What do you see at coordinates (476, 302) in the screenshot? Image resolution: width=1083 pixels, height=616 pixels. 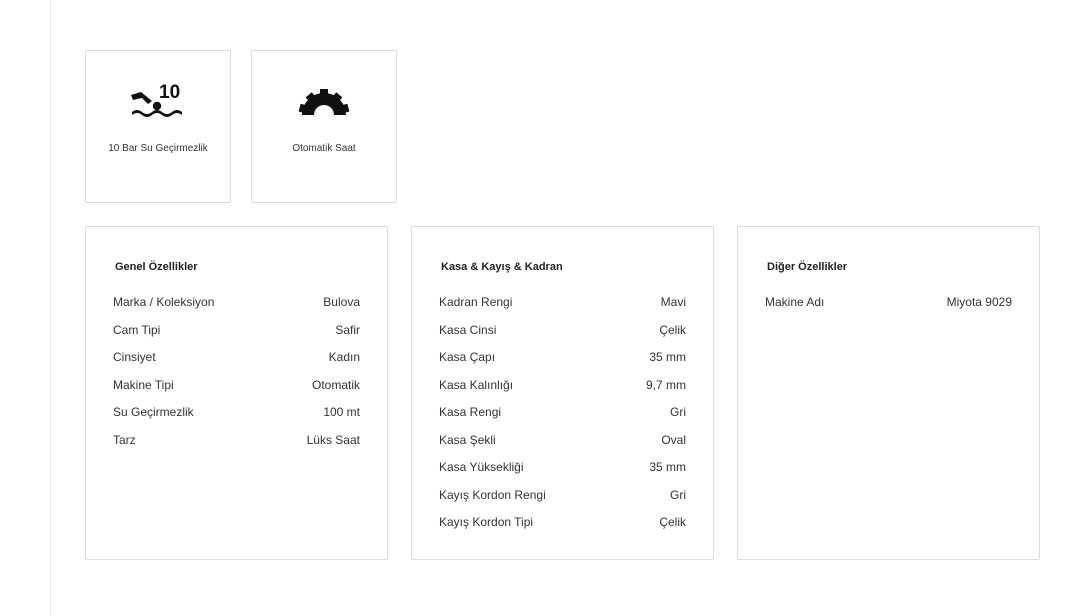 I see `spec-key: Kadran Rengi` at bounding box center [476, 302].